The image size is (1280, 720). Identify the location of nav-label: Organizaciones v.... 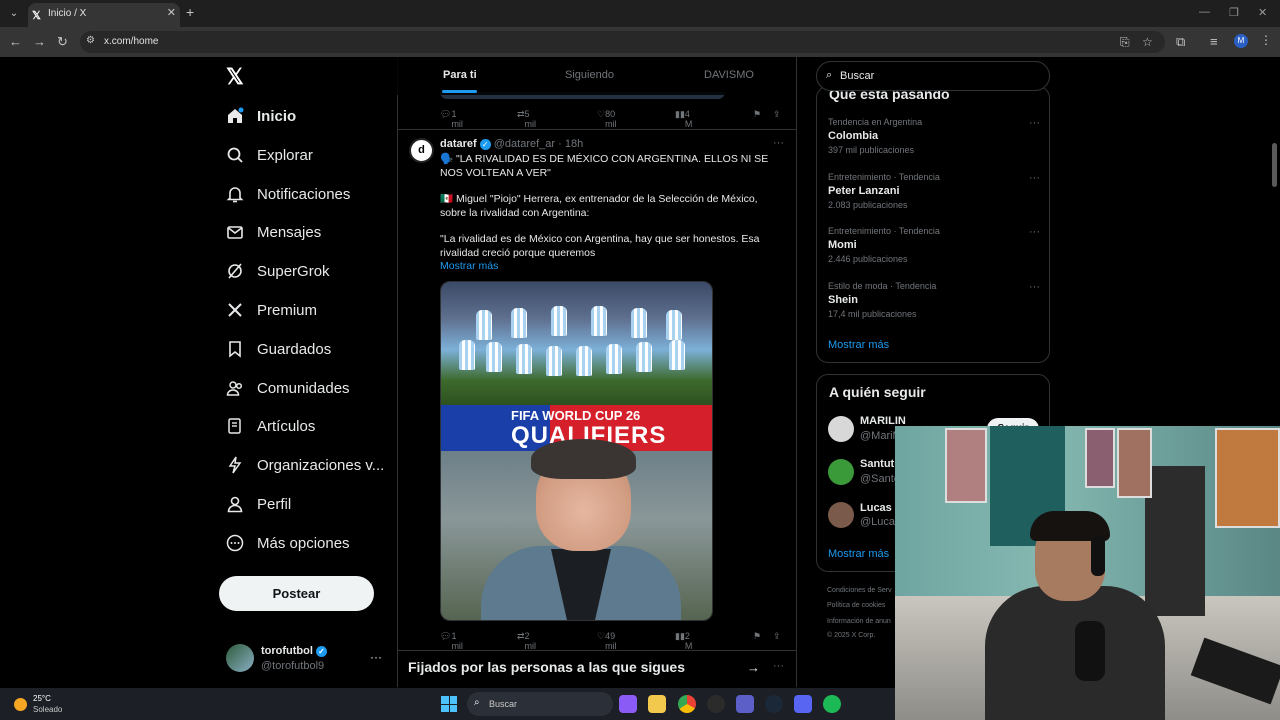
(321, 465).